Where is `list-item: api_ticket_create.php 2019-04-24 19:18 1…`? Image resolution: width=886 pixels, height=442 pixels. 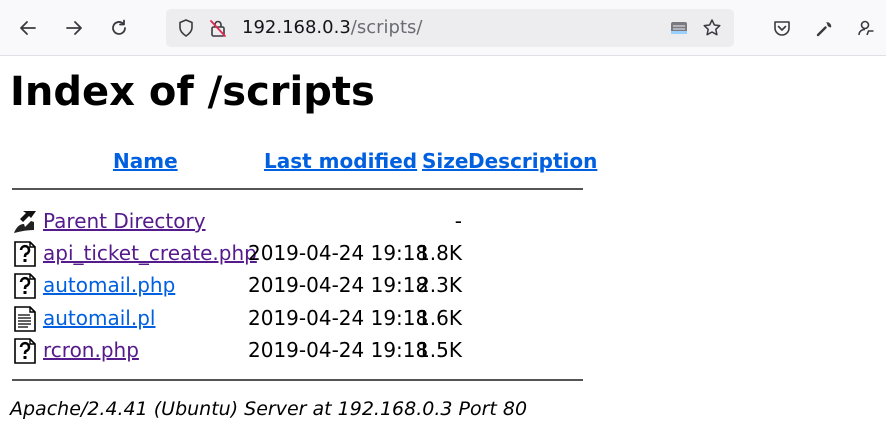 list-item: api_ticket_create.php 2019-04-24 19:18 1… is located at coordinates (302, 253).